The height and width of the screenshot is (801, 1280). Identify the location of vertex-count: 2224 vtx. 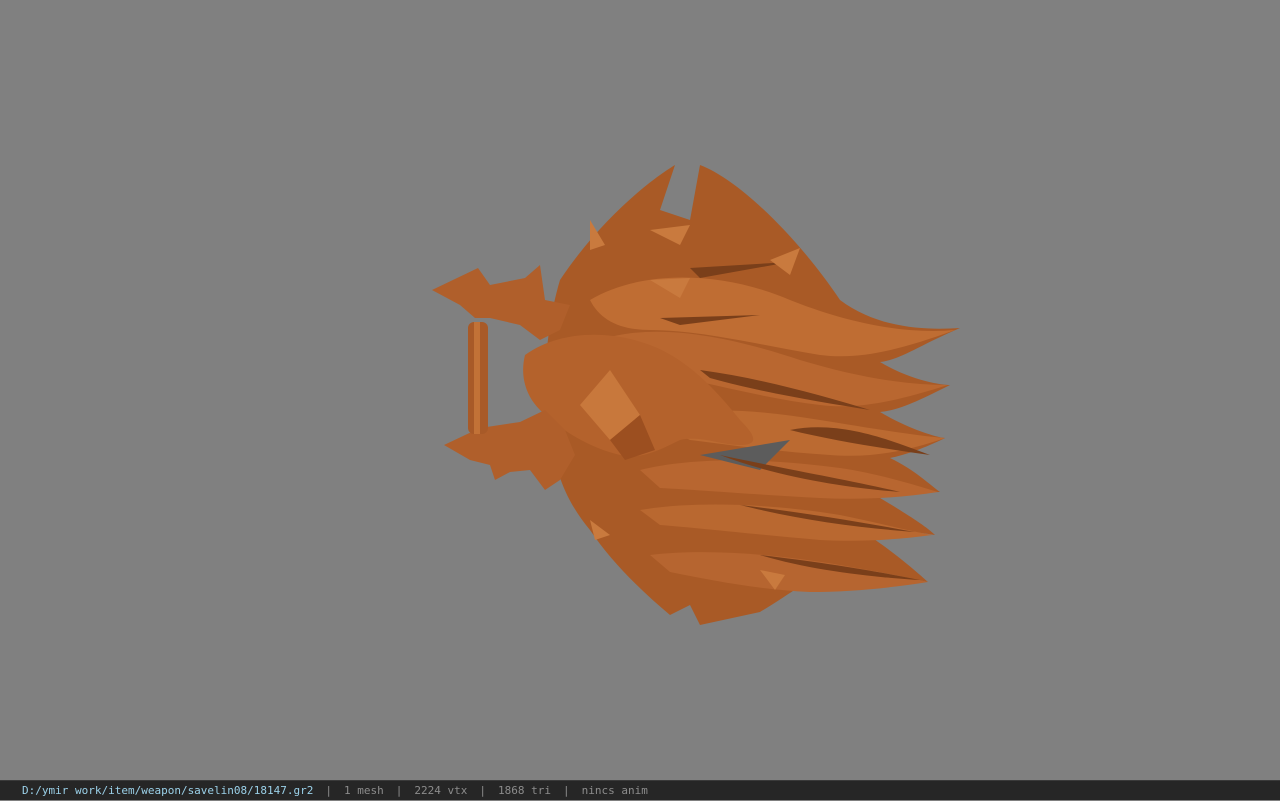
(441, 790).